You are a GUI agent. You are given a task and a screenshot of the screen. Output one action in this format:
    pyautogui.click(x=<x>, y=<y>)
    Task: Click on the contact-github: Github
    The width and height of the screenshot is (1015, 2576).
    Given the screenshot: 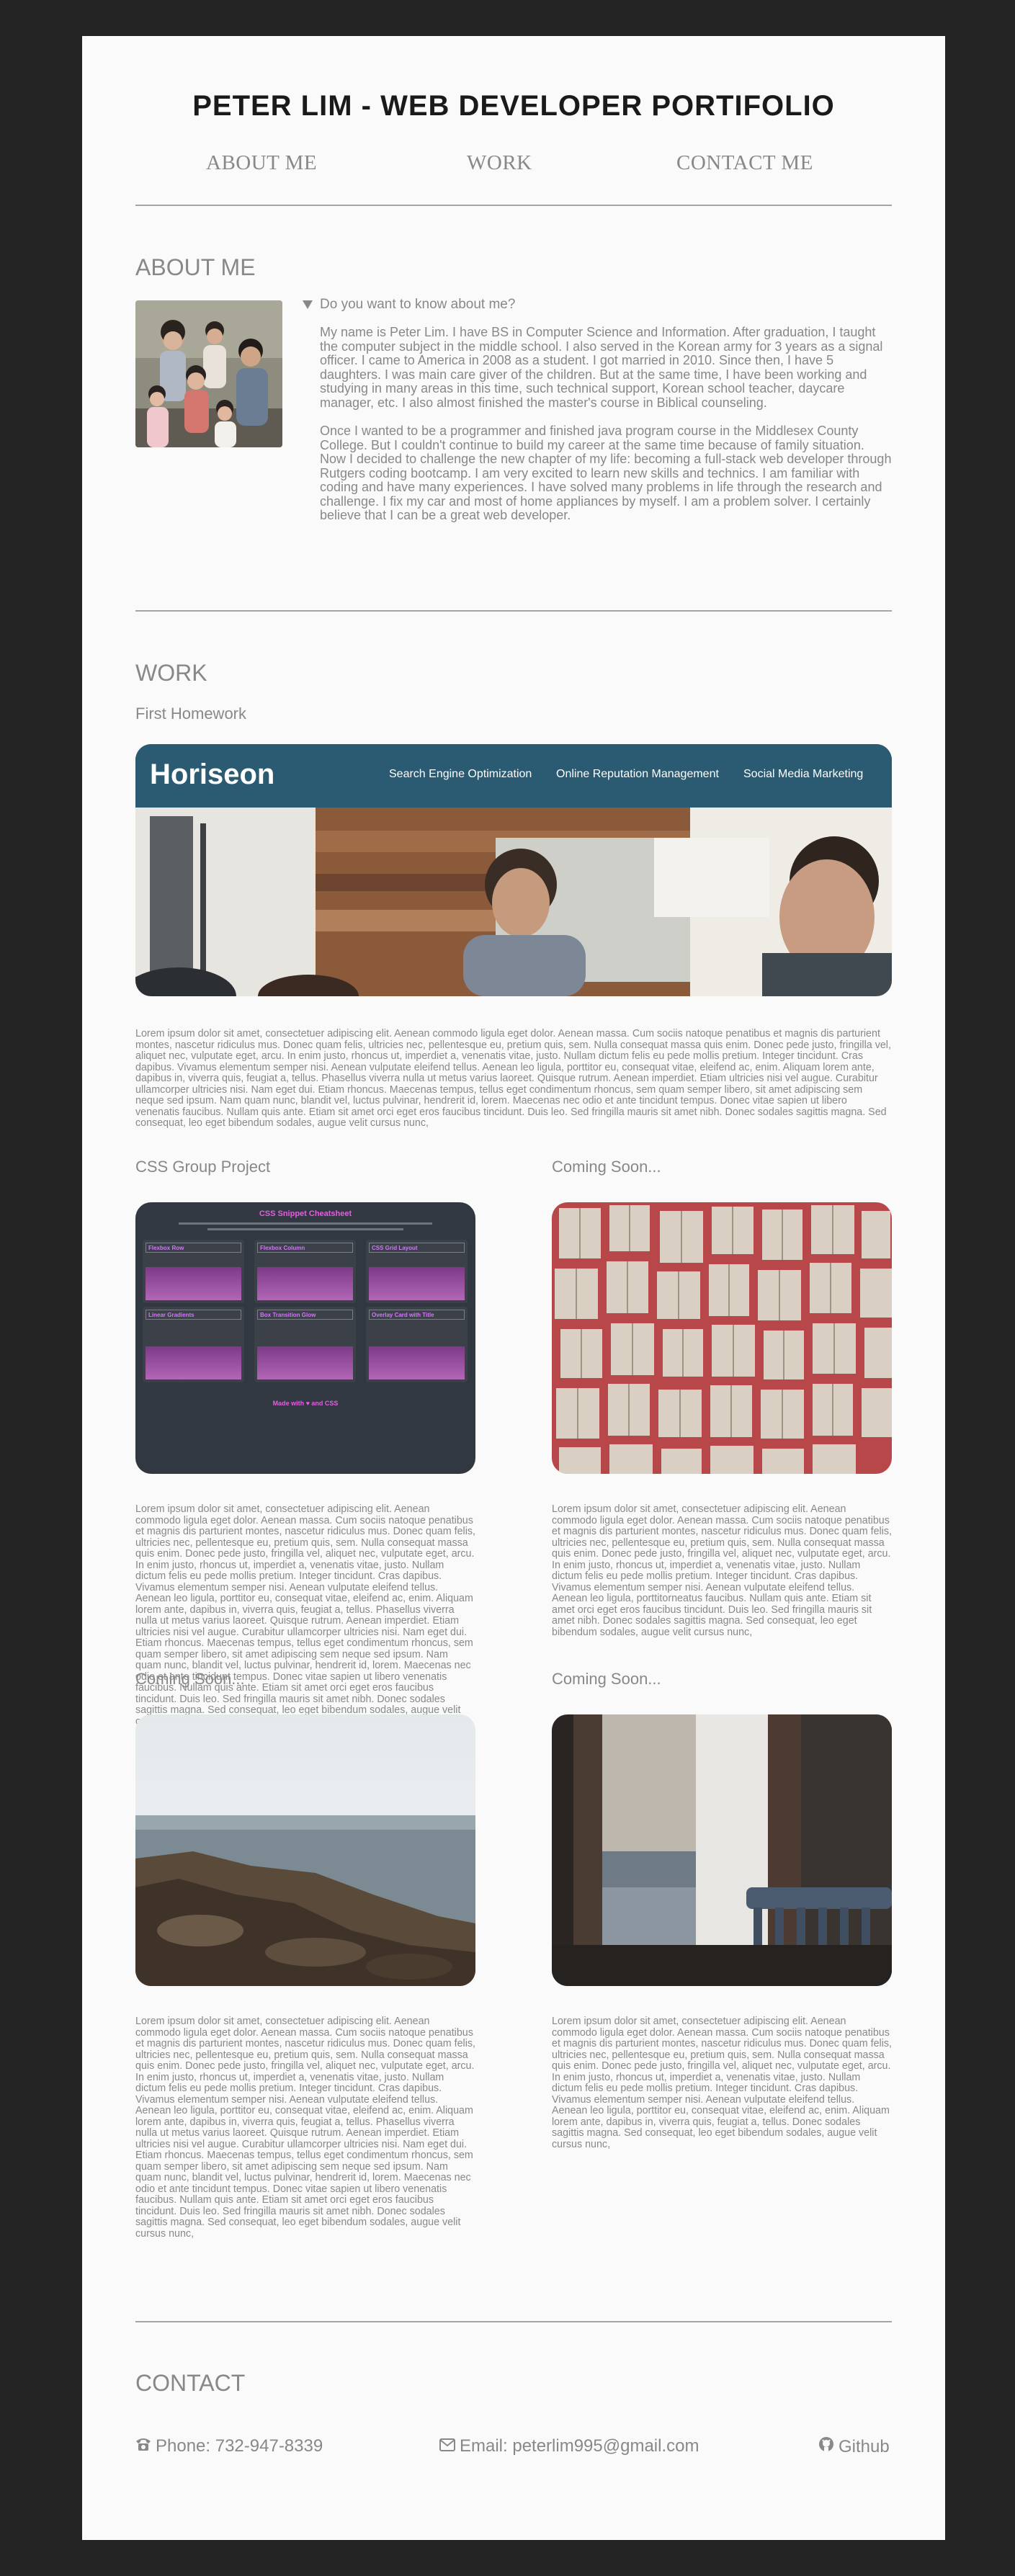 What is the action you would take?
    pyautogui.click(x=854, y=2446)
    